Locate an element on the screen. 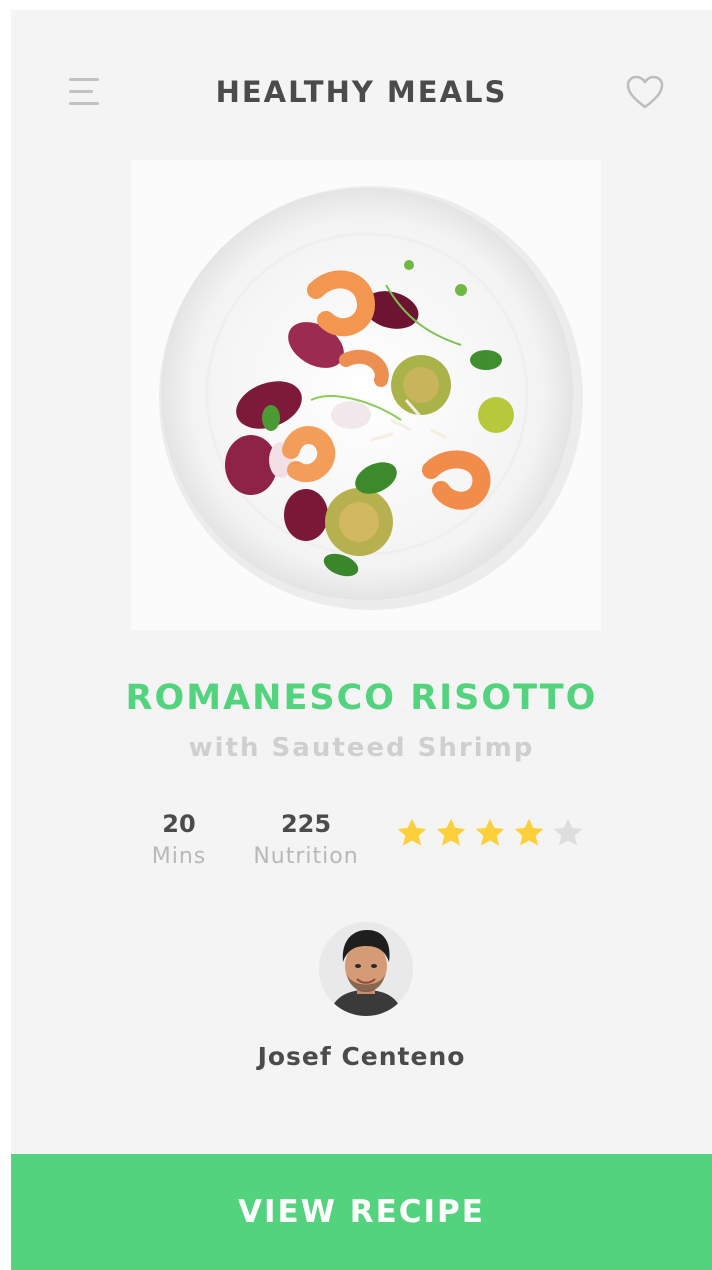 This screenshot has height=1270, width=712. stat-time-label: Mins is located at coordinates (179, 856).